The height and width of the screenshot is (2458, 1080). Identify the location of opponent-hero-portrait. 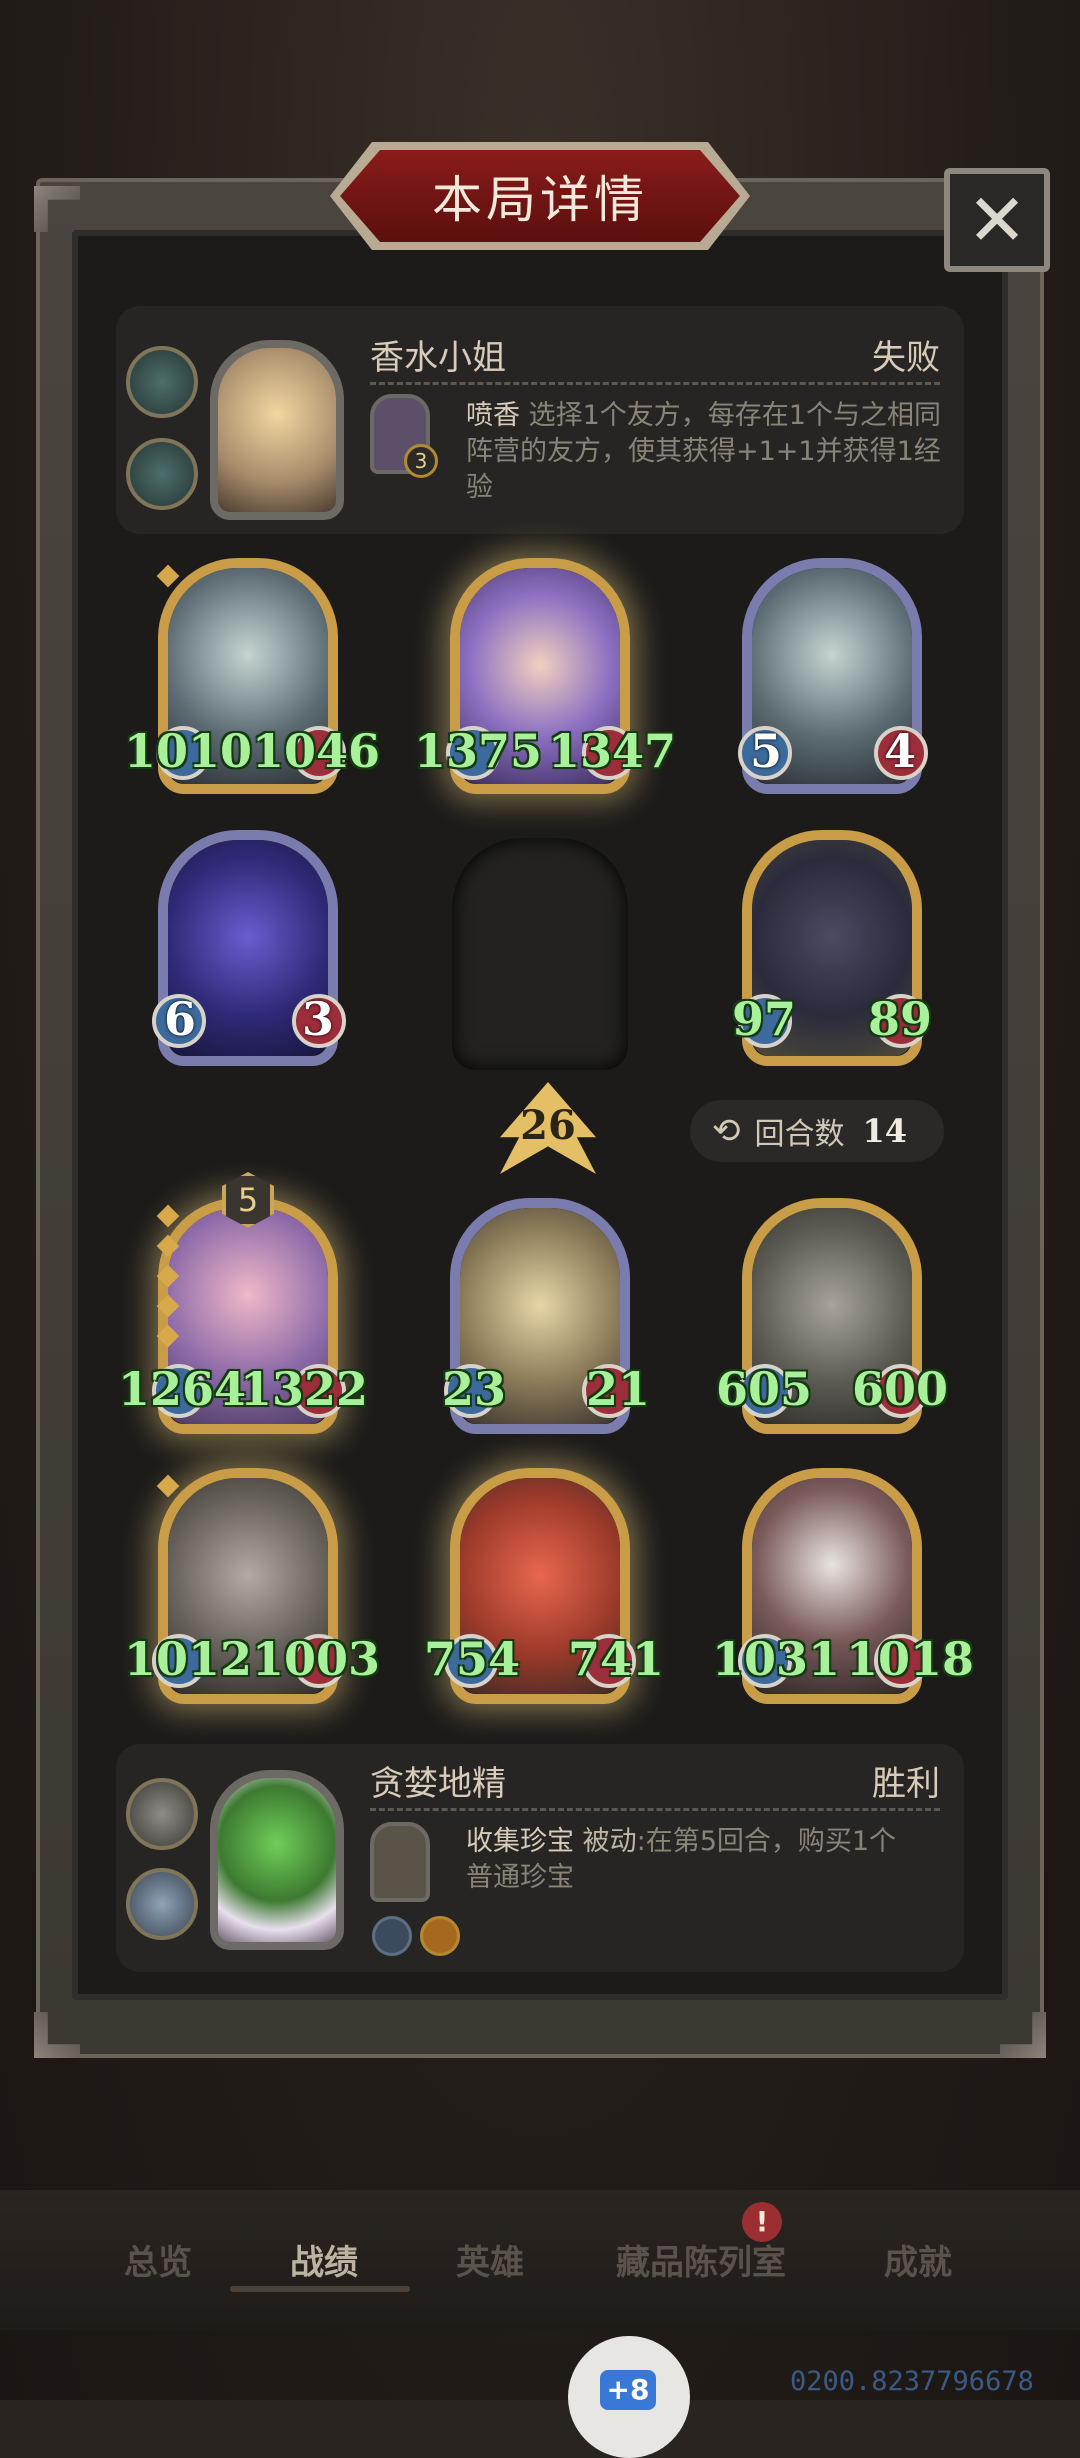
(277, 430).